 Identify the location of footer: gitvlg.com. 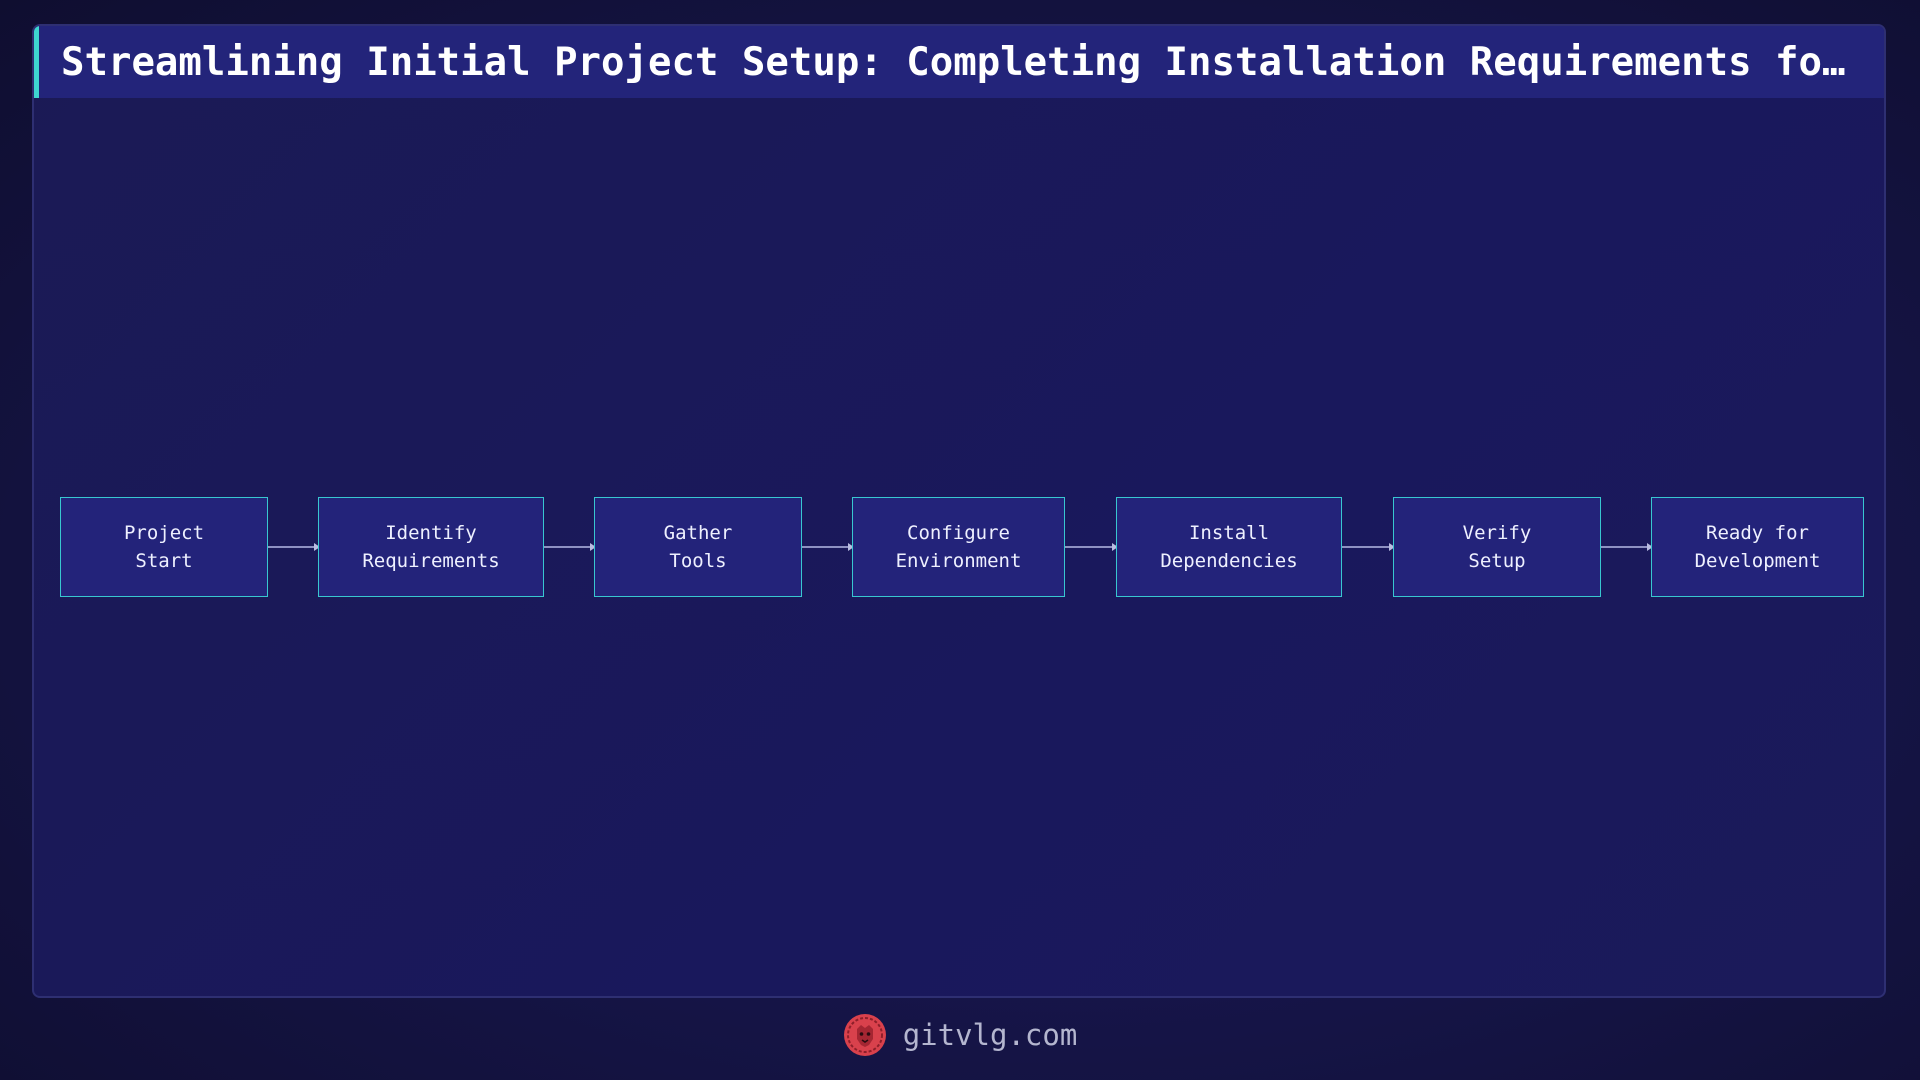
(960, 1035).